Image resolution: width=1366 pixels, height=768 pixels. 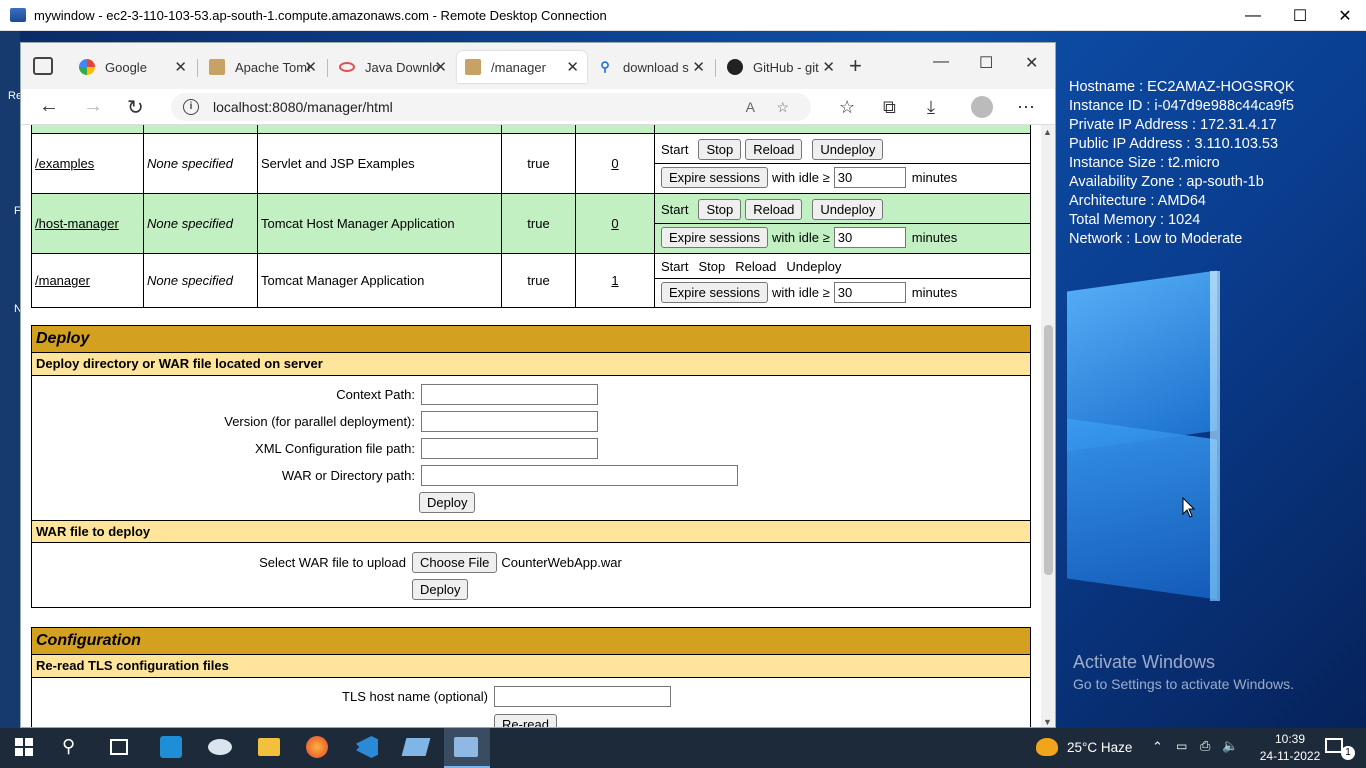 I want to click on start-button, so click(x=24, y=747).